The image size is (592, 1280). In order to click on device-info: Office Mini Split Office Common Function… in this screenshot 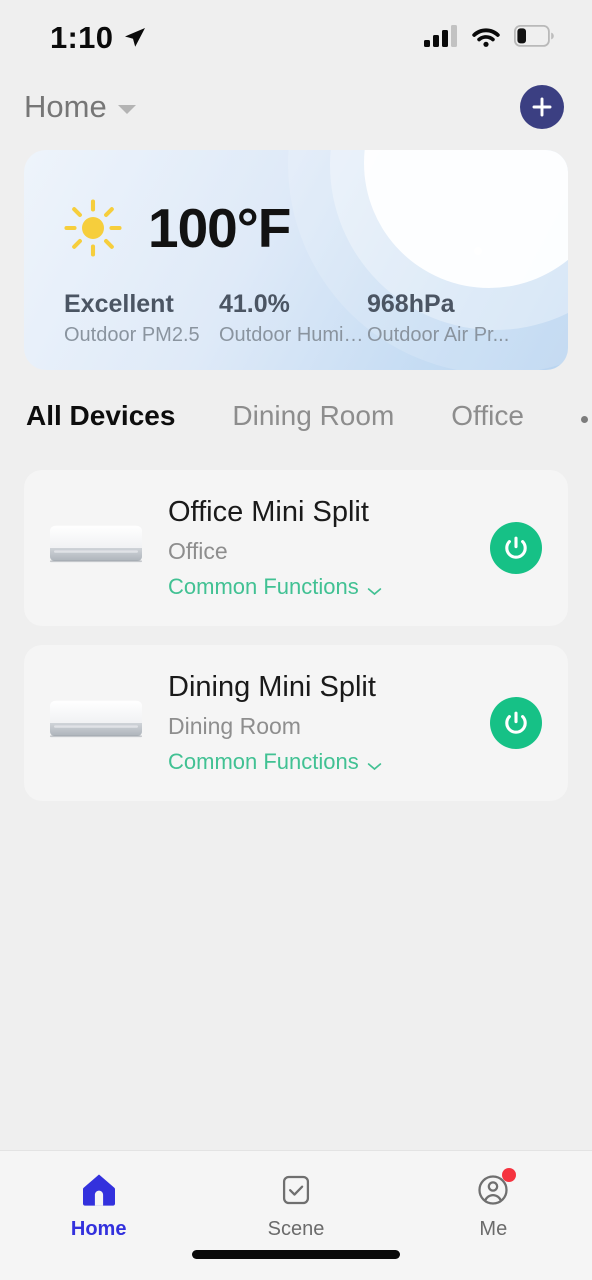, I will do `click(329, 548)`.